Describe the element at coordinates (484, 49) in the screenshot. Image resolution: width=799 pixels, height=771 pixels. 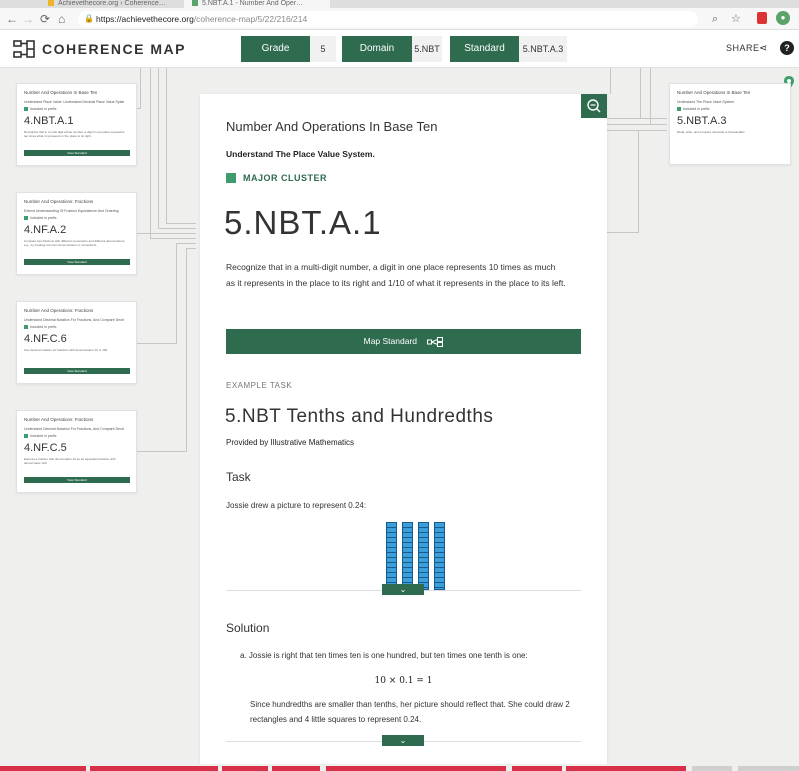
I see `standard-selector: Standard` at that location.